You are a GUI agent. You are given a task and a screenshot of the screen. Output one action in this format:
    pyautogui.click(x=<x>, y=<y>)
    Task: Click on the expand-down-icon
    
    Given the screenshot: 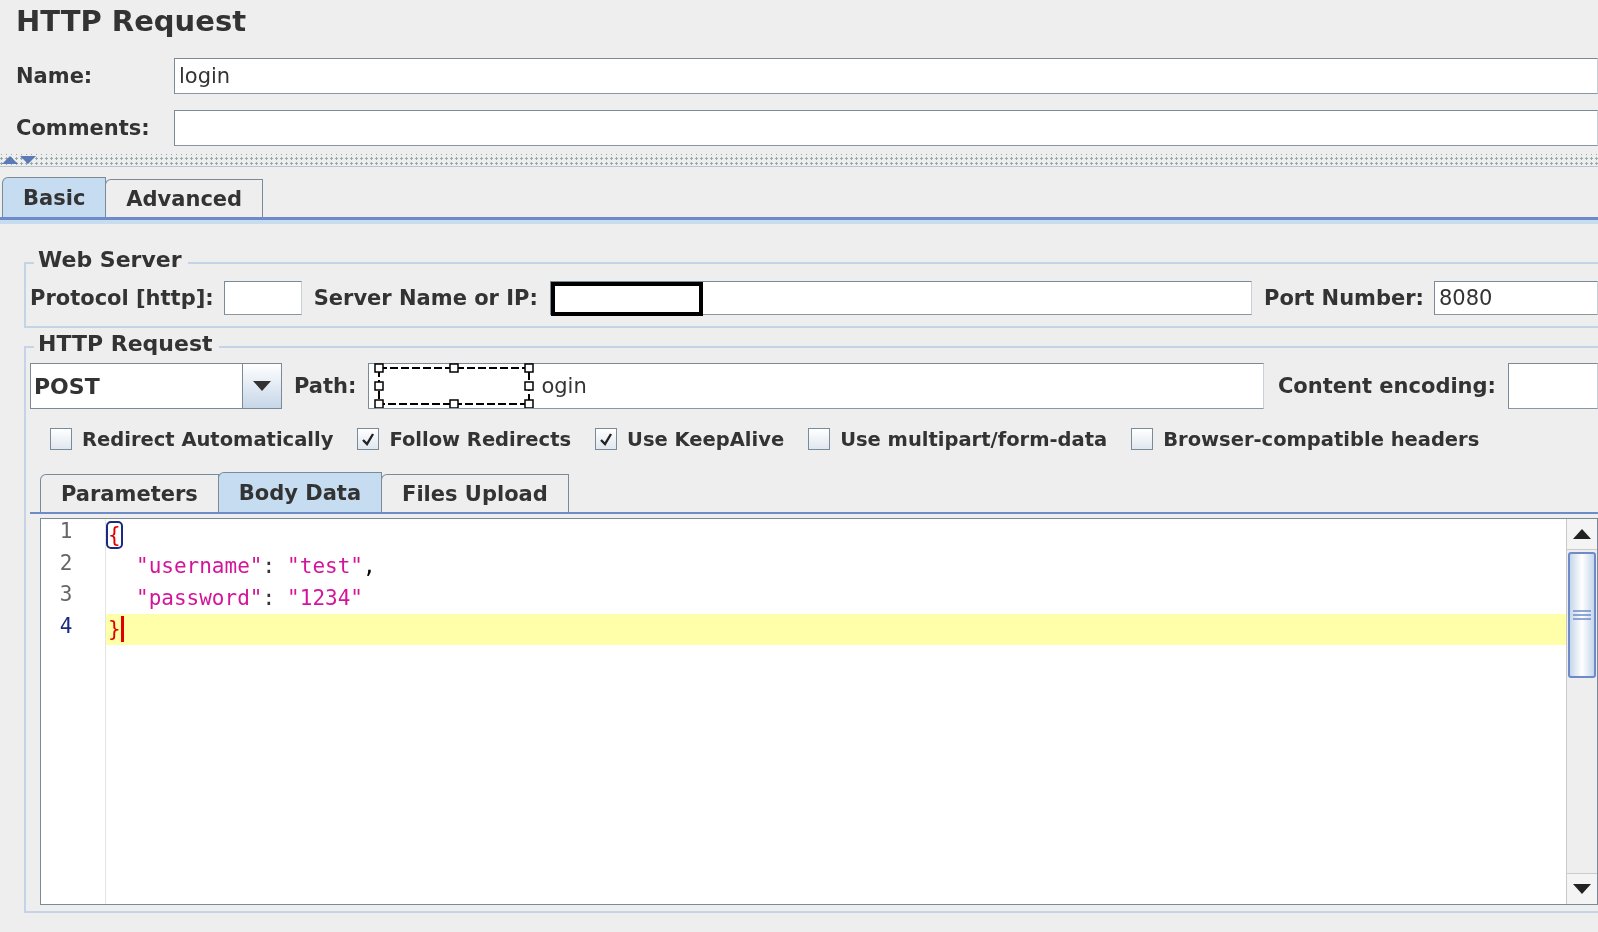 What is the action you would take?
    pyautogui.click(x=28, y=160)
    